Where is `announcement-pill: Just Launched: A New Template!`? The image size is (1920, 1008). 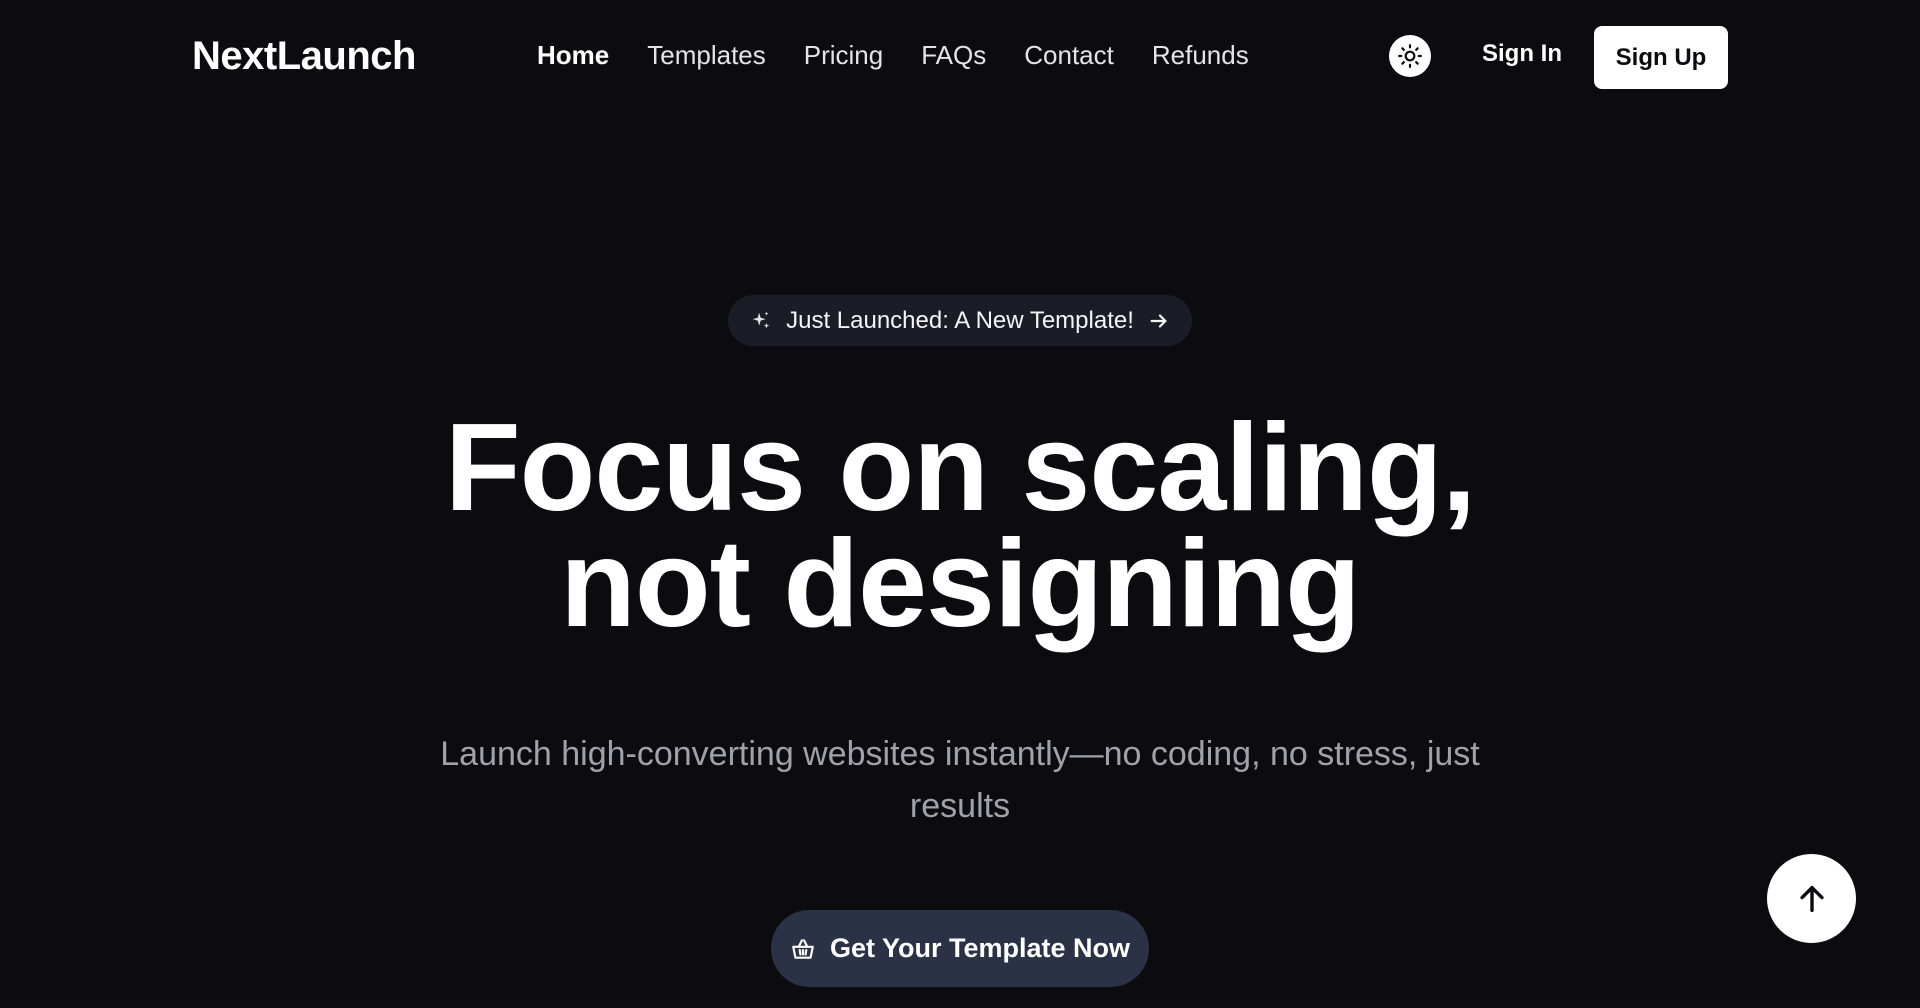 announcement-pill: Just Launched: A New Template! is located at coordinates (960, 320).